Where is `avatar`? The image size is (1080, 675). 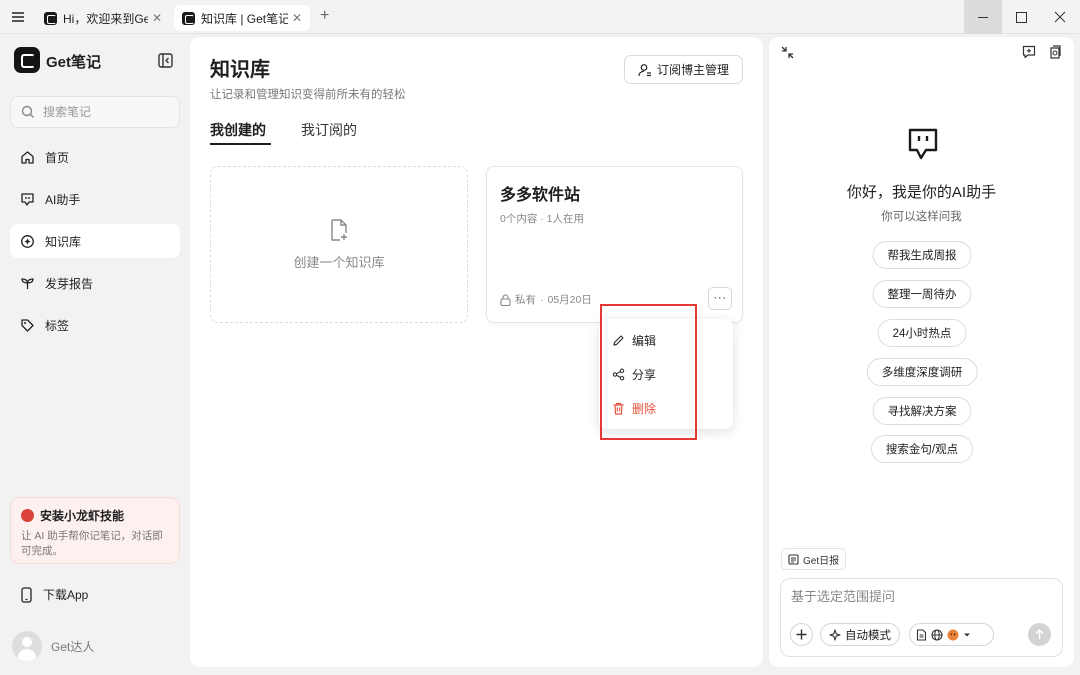 avatar is located at coordinates (27, 646).